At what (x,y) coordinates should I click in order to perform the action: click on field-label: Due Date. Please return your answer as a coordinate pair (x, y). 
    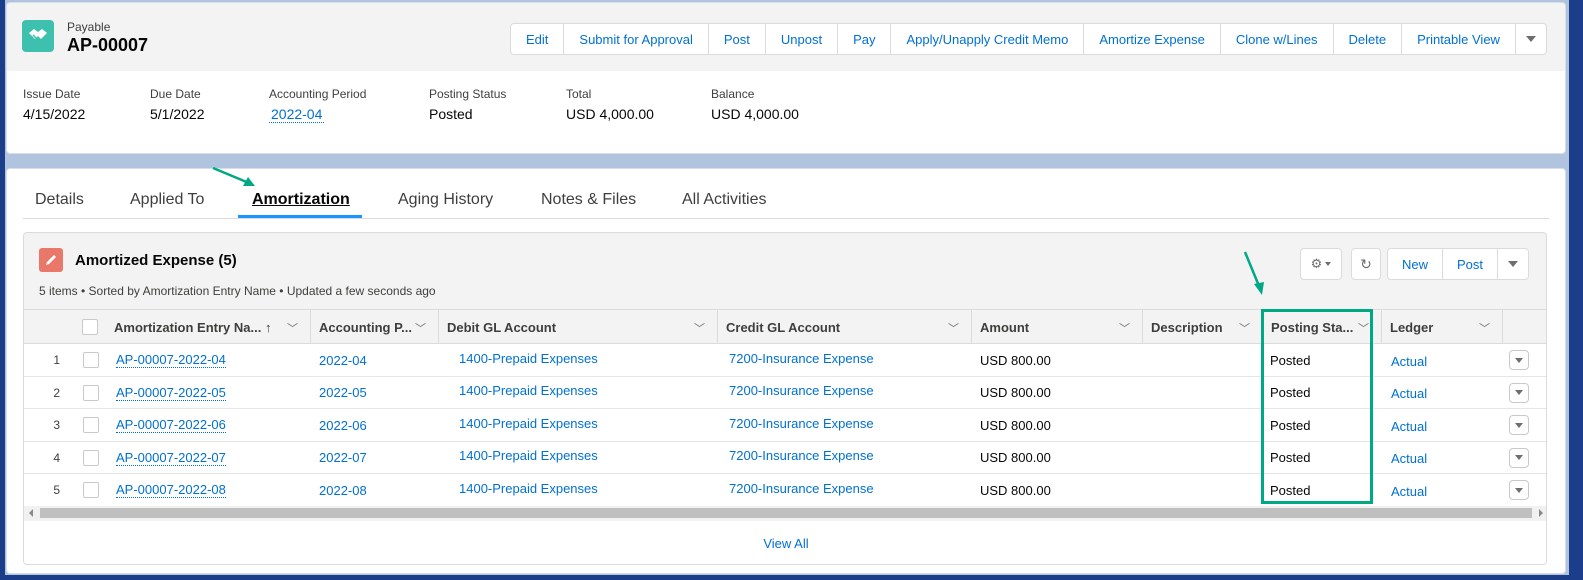
    Looking at the image, I should click on (175, 94).